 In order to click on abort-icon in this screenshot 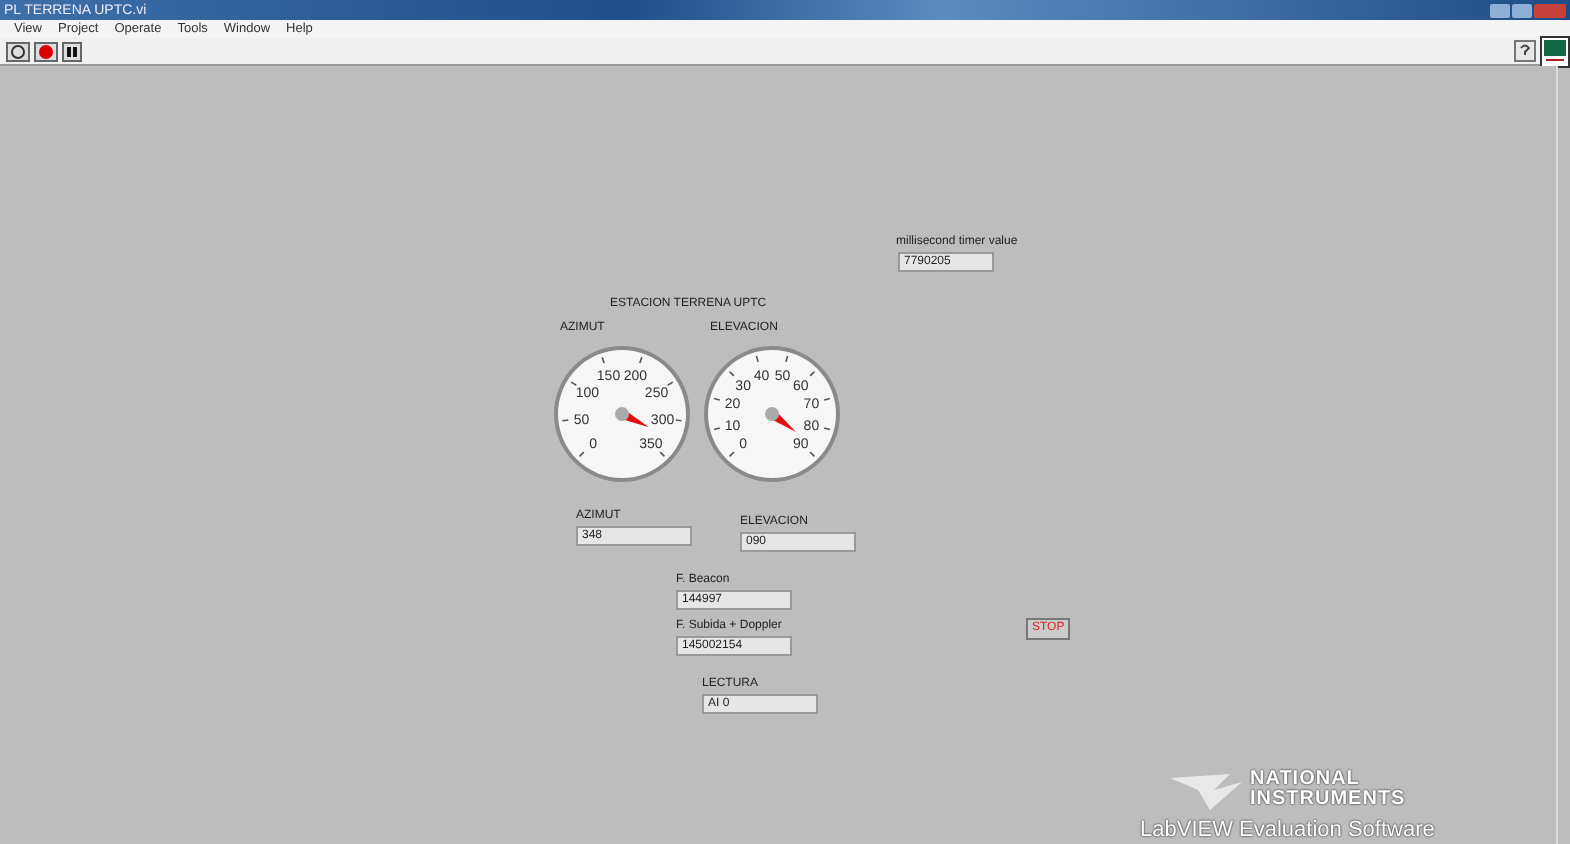, I will do `click(46, 51)`.